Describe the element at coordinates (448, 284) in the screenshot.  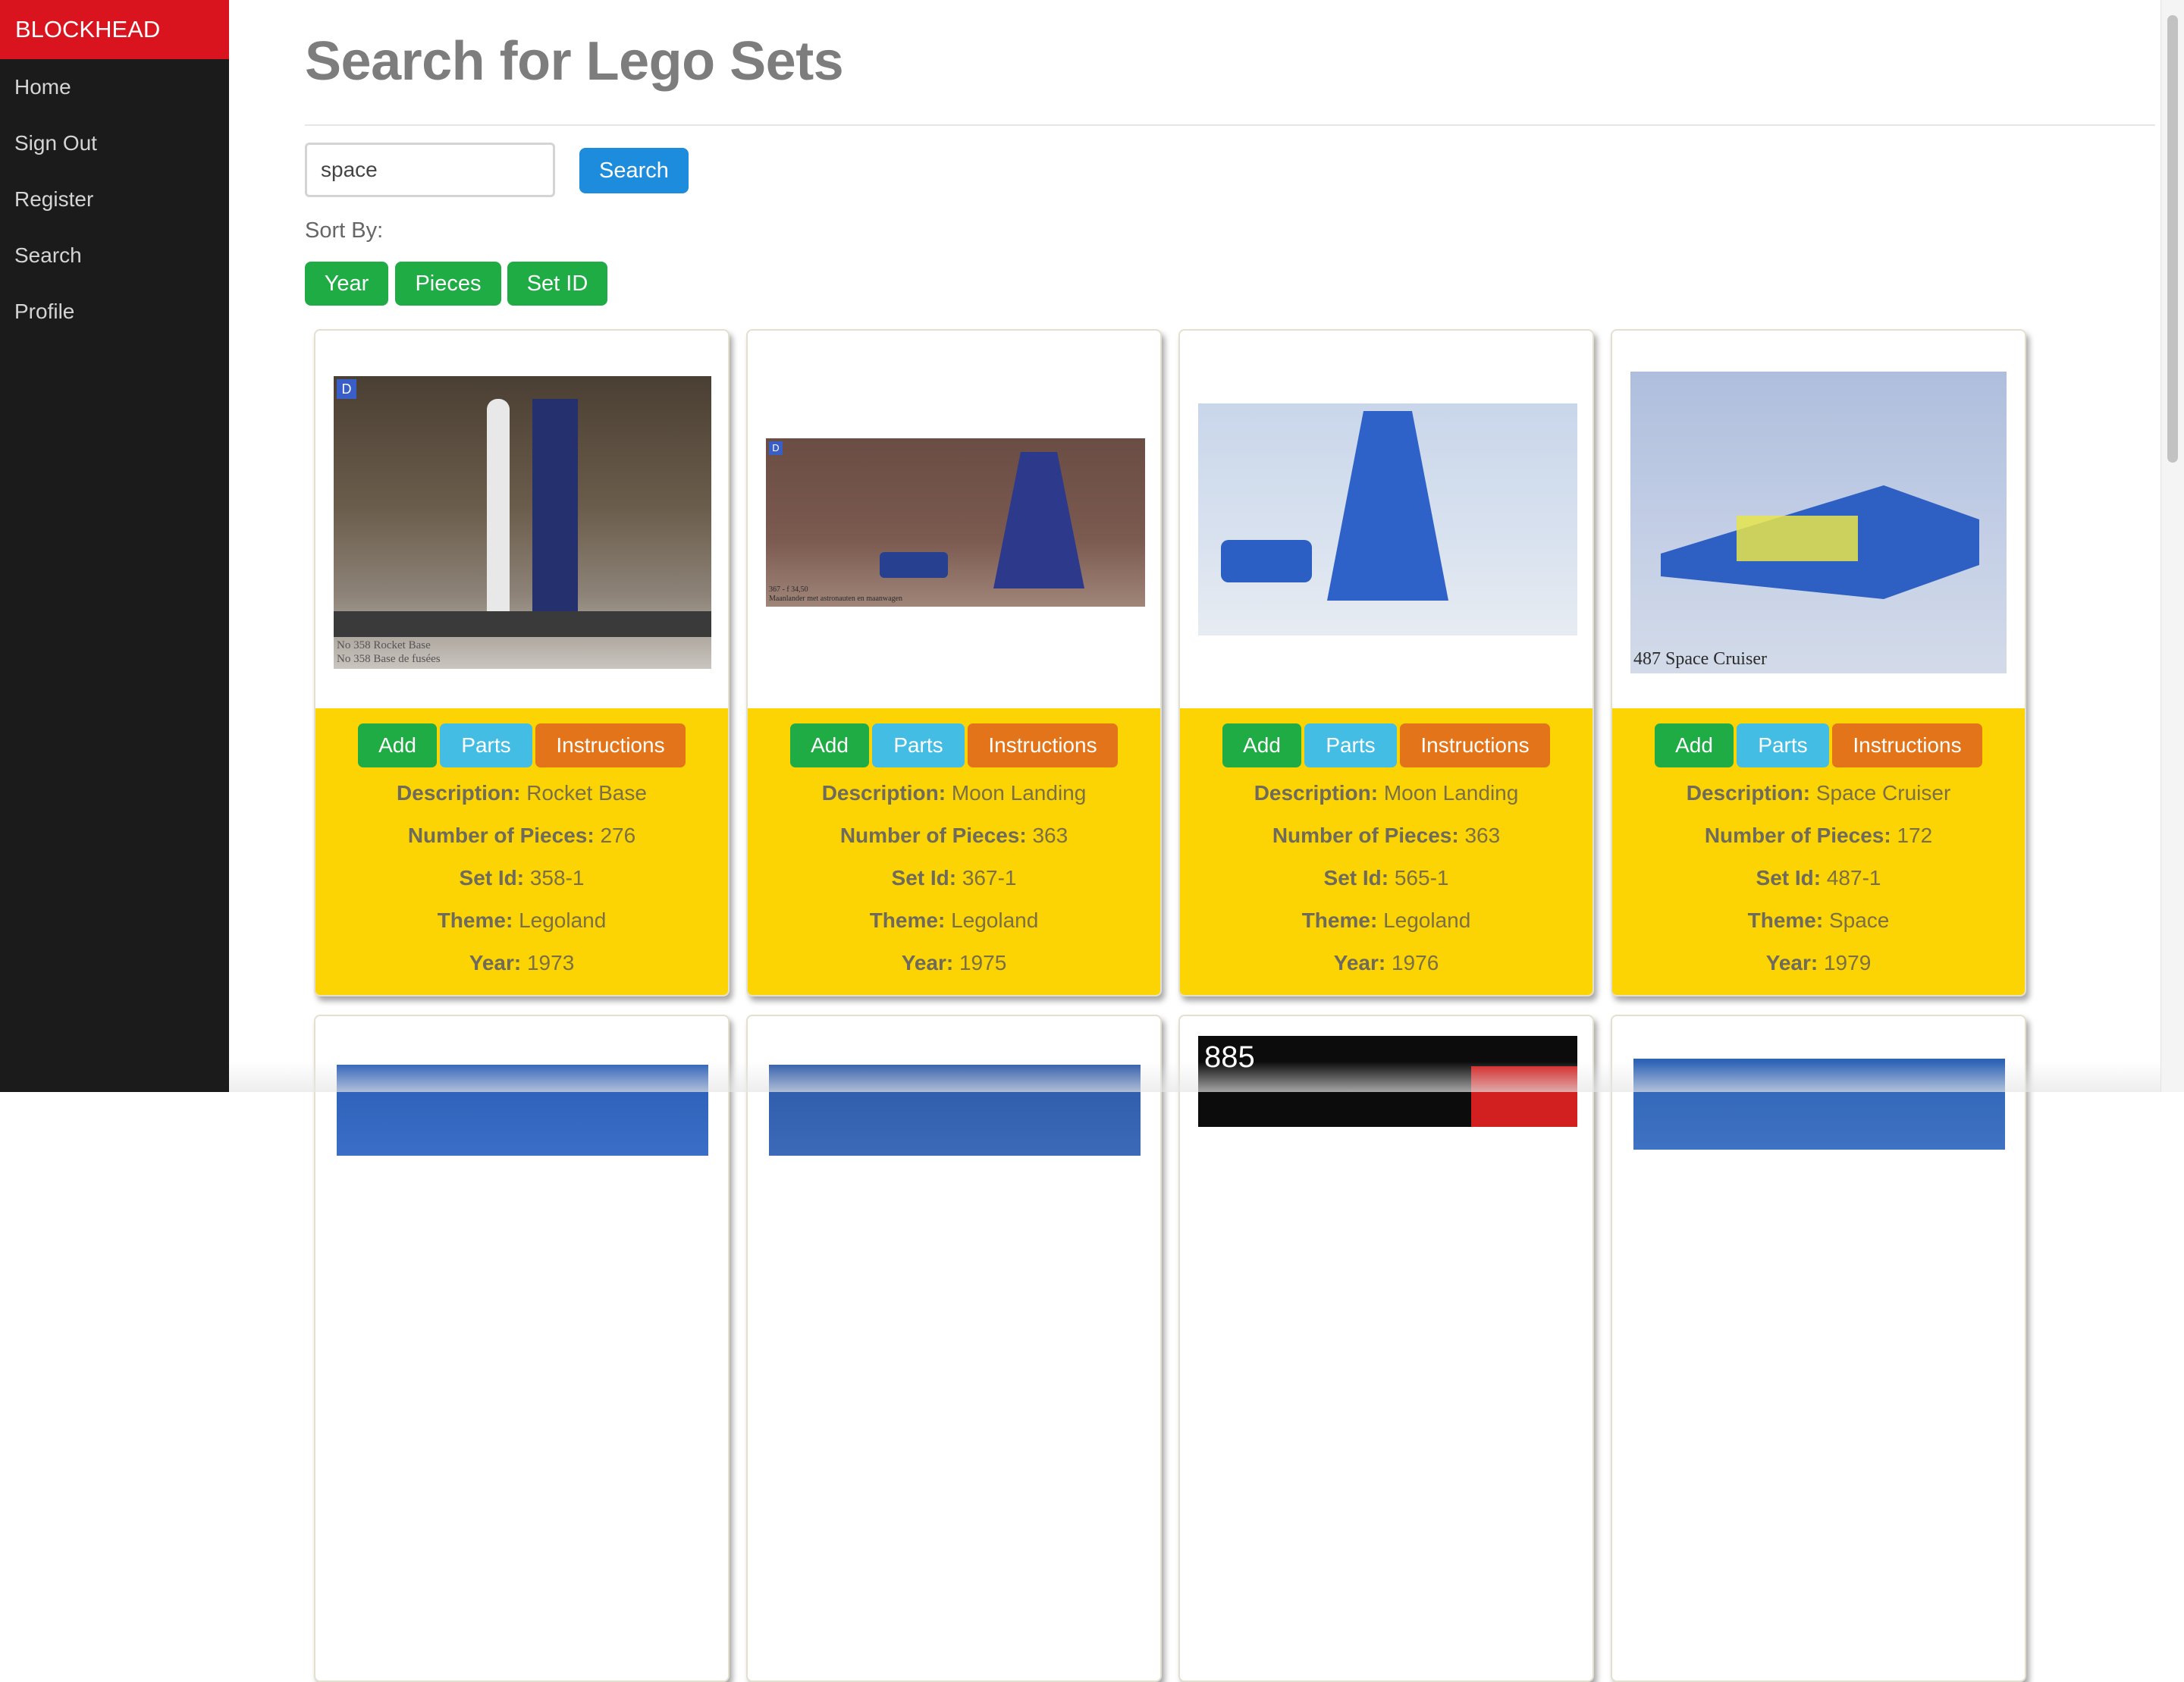
I see `sort-pieces-button: Pieces` at that location.